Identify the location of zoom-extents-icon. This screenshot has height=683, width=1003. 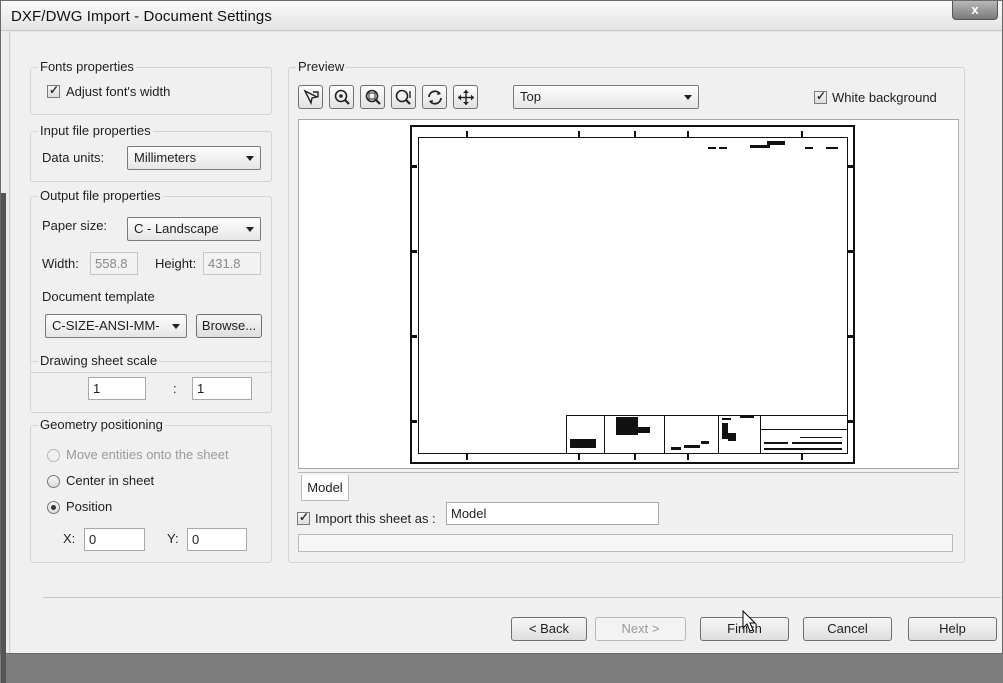
(403, 97).